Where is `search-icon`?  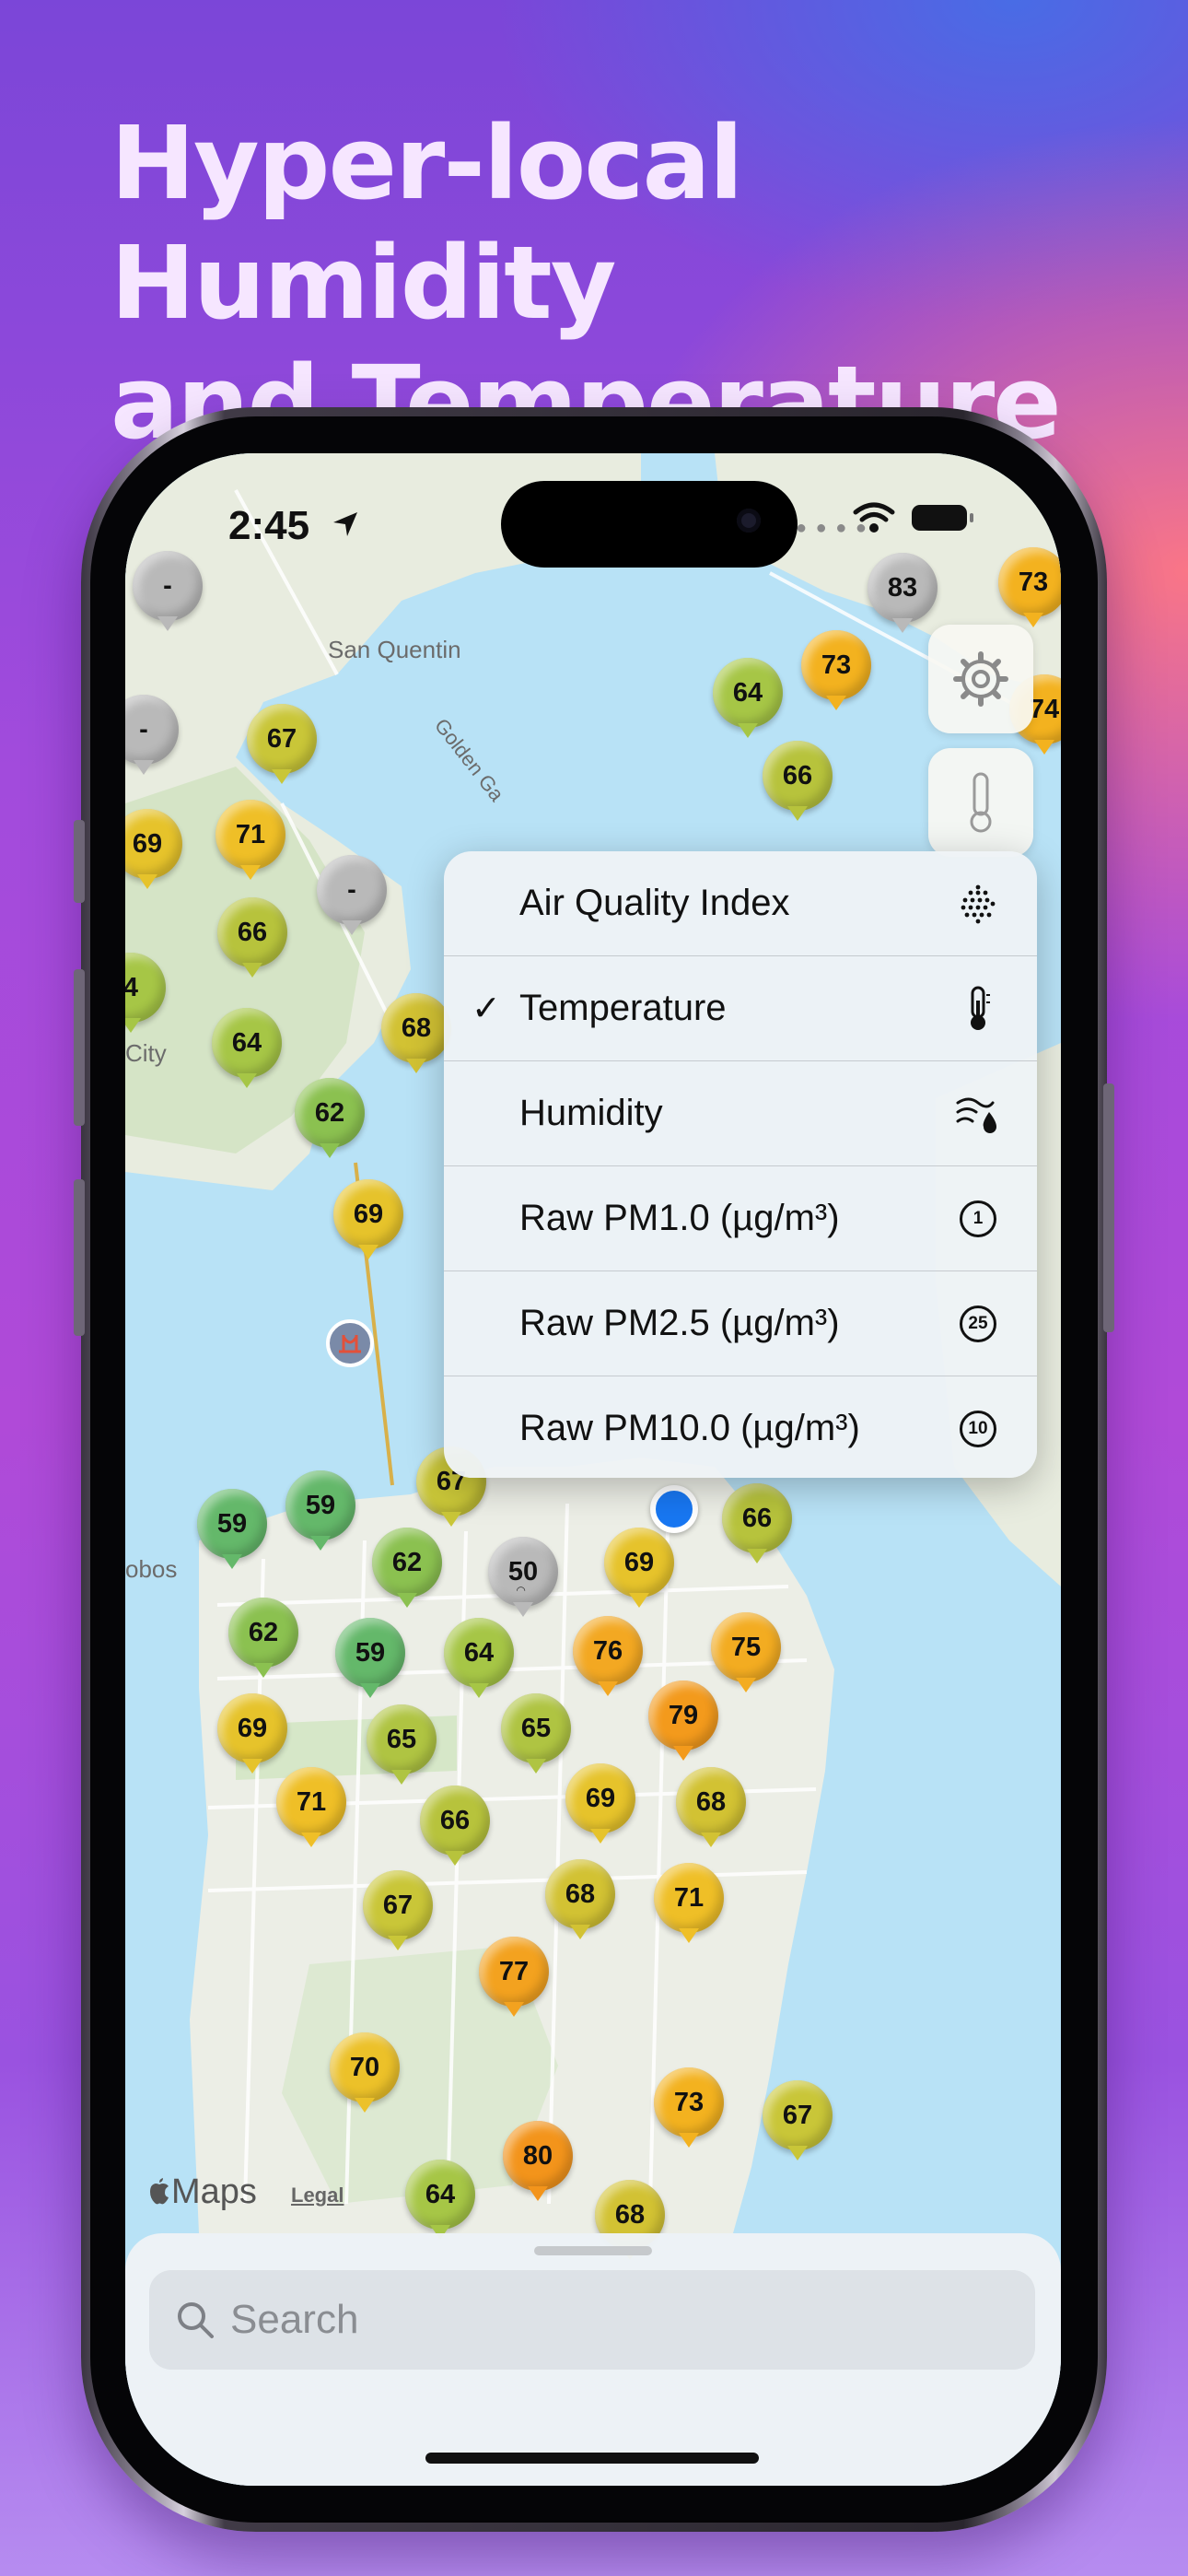
search-icon is located at coordinates (196, 2320).